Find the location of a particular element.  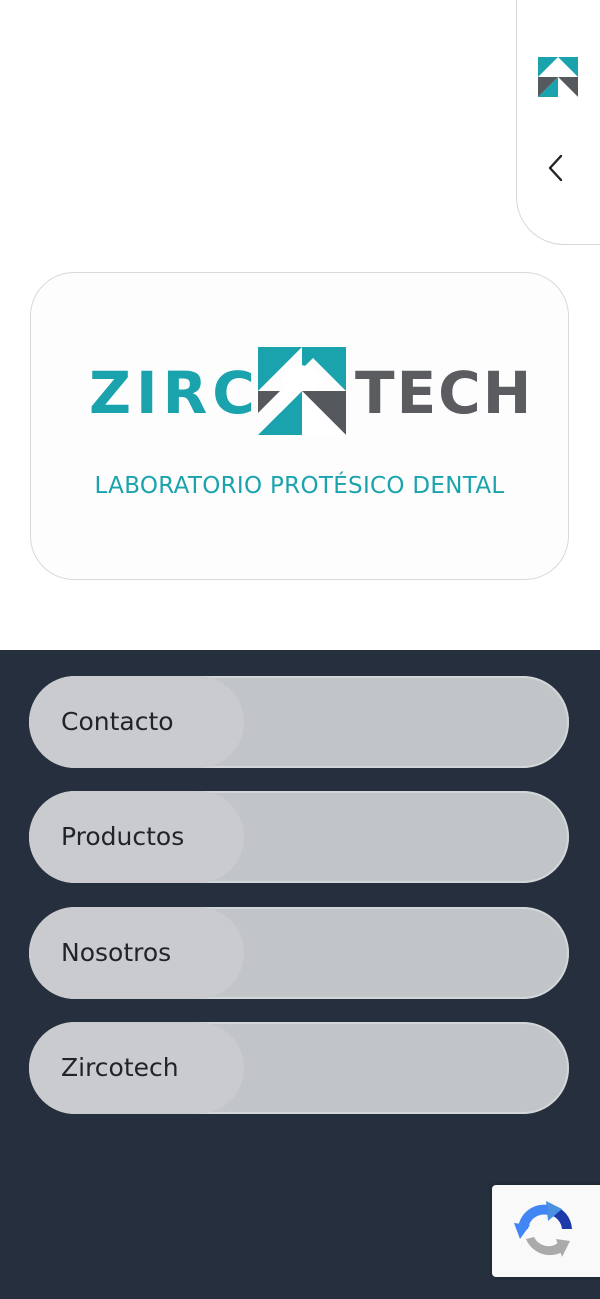

nav-button-nosotros: Nosotros is located at coordinates (299, 953).